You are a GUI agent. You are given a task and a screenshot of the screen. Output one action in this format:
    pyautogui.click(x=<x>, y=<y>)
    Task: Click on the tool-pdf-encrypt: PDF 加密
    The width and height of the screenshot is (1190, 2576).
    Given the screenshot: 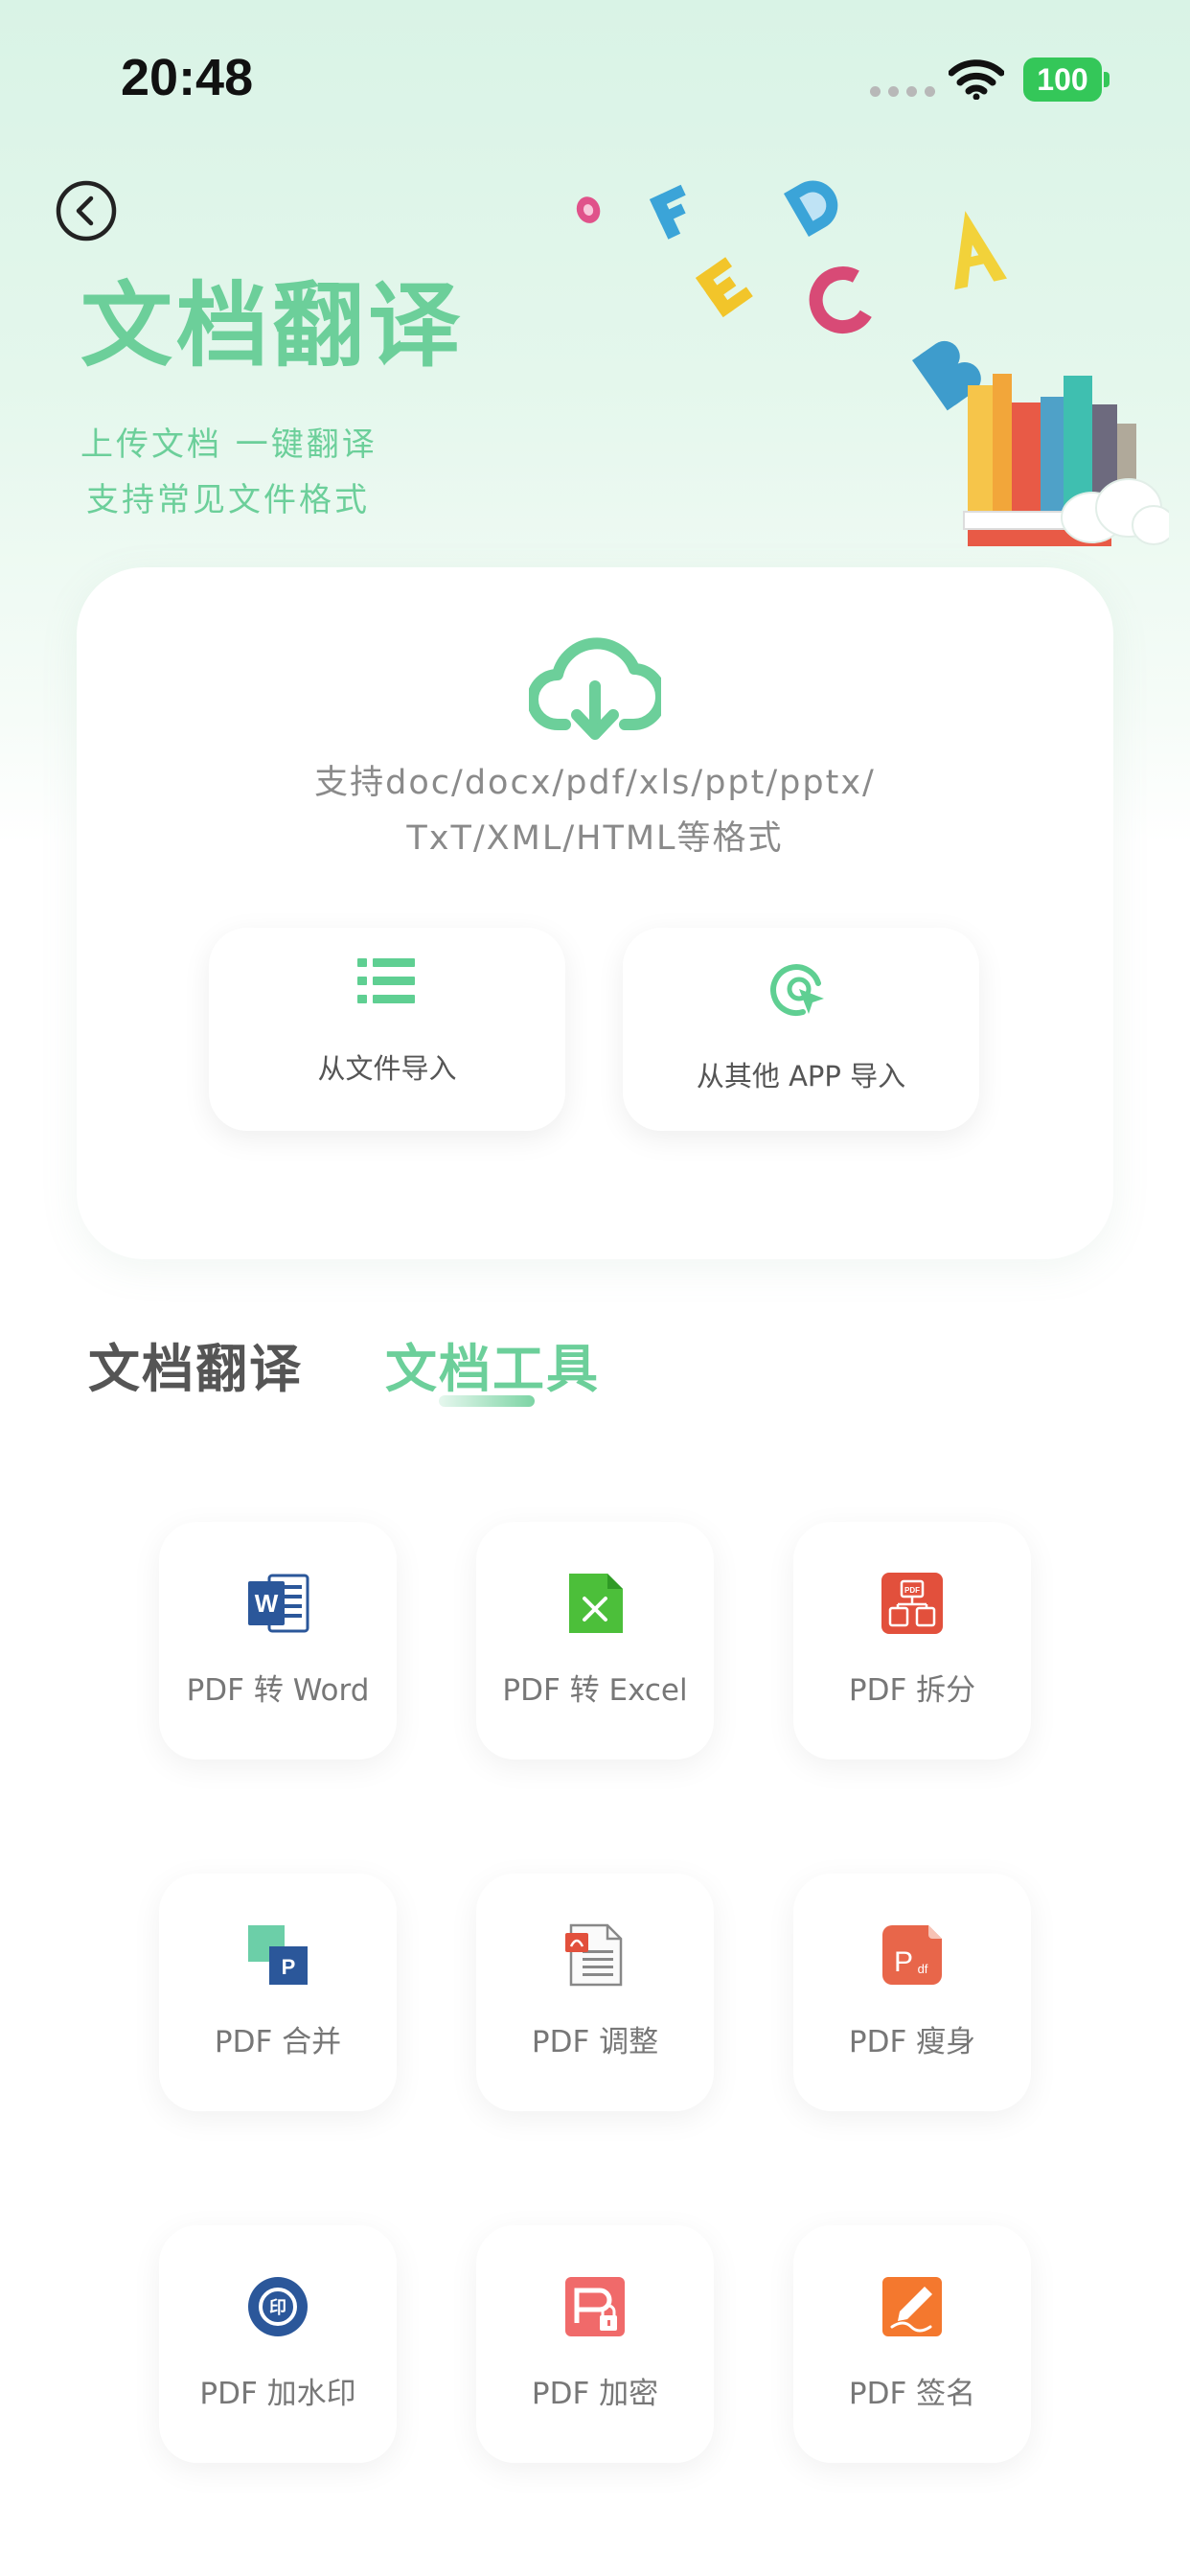 What is the action you would take?
    pyautogui.click(x=595, y=2344)
    